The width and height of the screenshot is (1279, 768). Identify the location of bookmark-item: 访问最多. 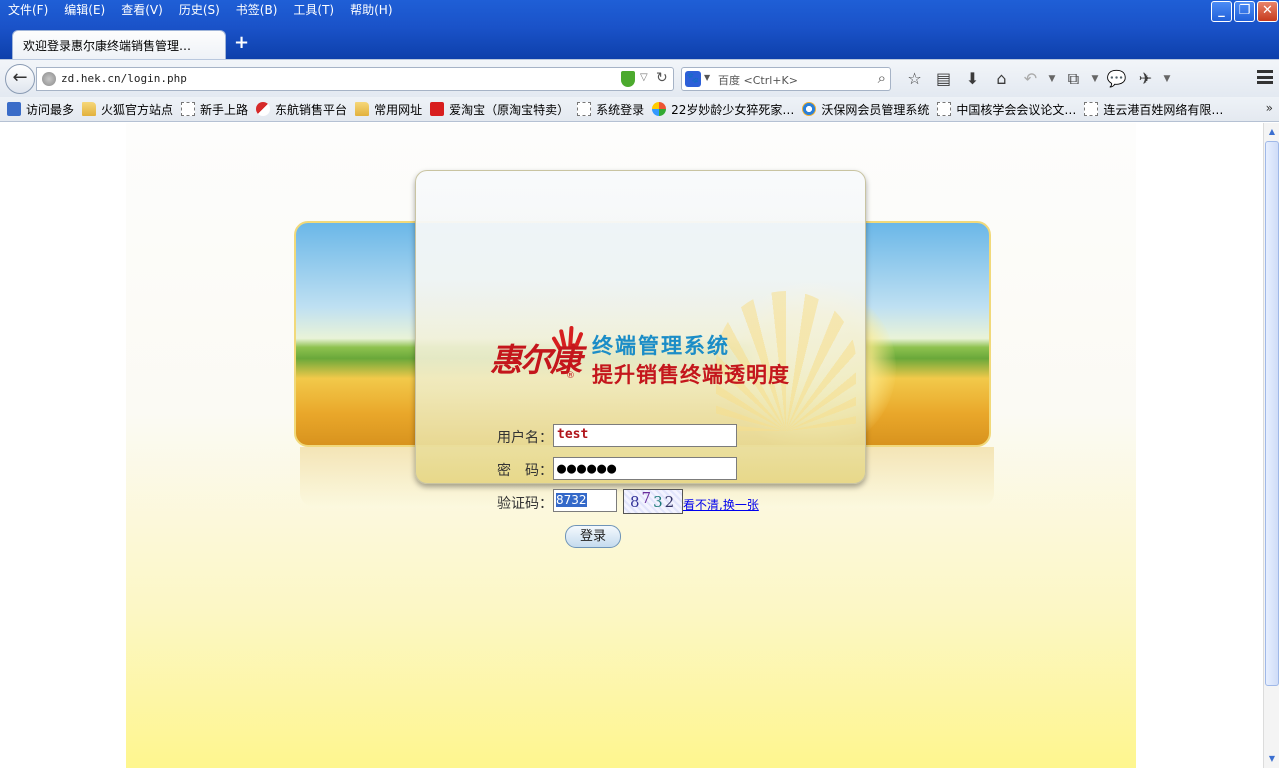
(40, 109).